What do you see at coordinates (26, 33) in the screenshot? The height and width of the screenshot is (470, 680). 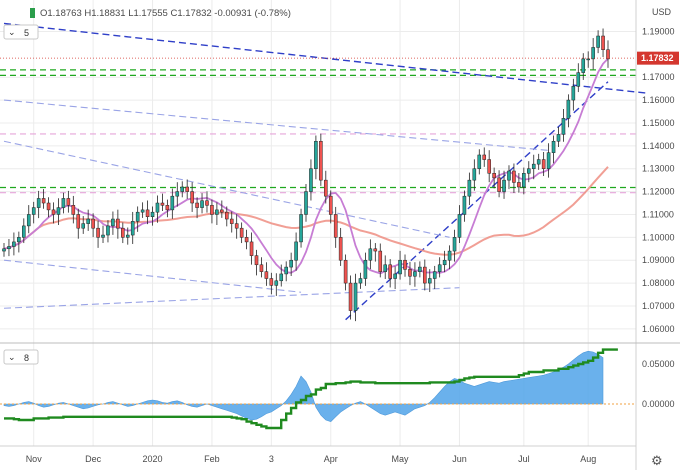 I see `main-indicator-count: 5` at bounding box center [26, 33].